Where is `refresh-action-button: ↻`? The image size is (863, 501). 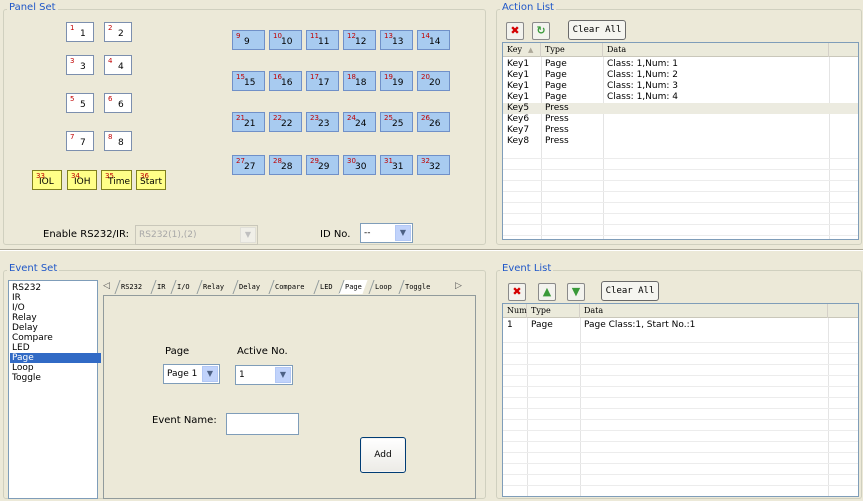
refresh-action-button: ↻ is located at coordinates (541, 31).